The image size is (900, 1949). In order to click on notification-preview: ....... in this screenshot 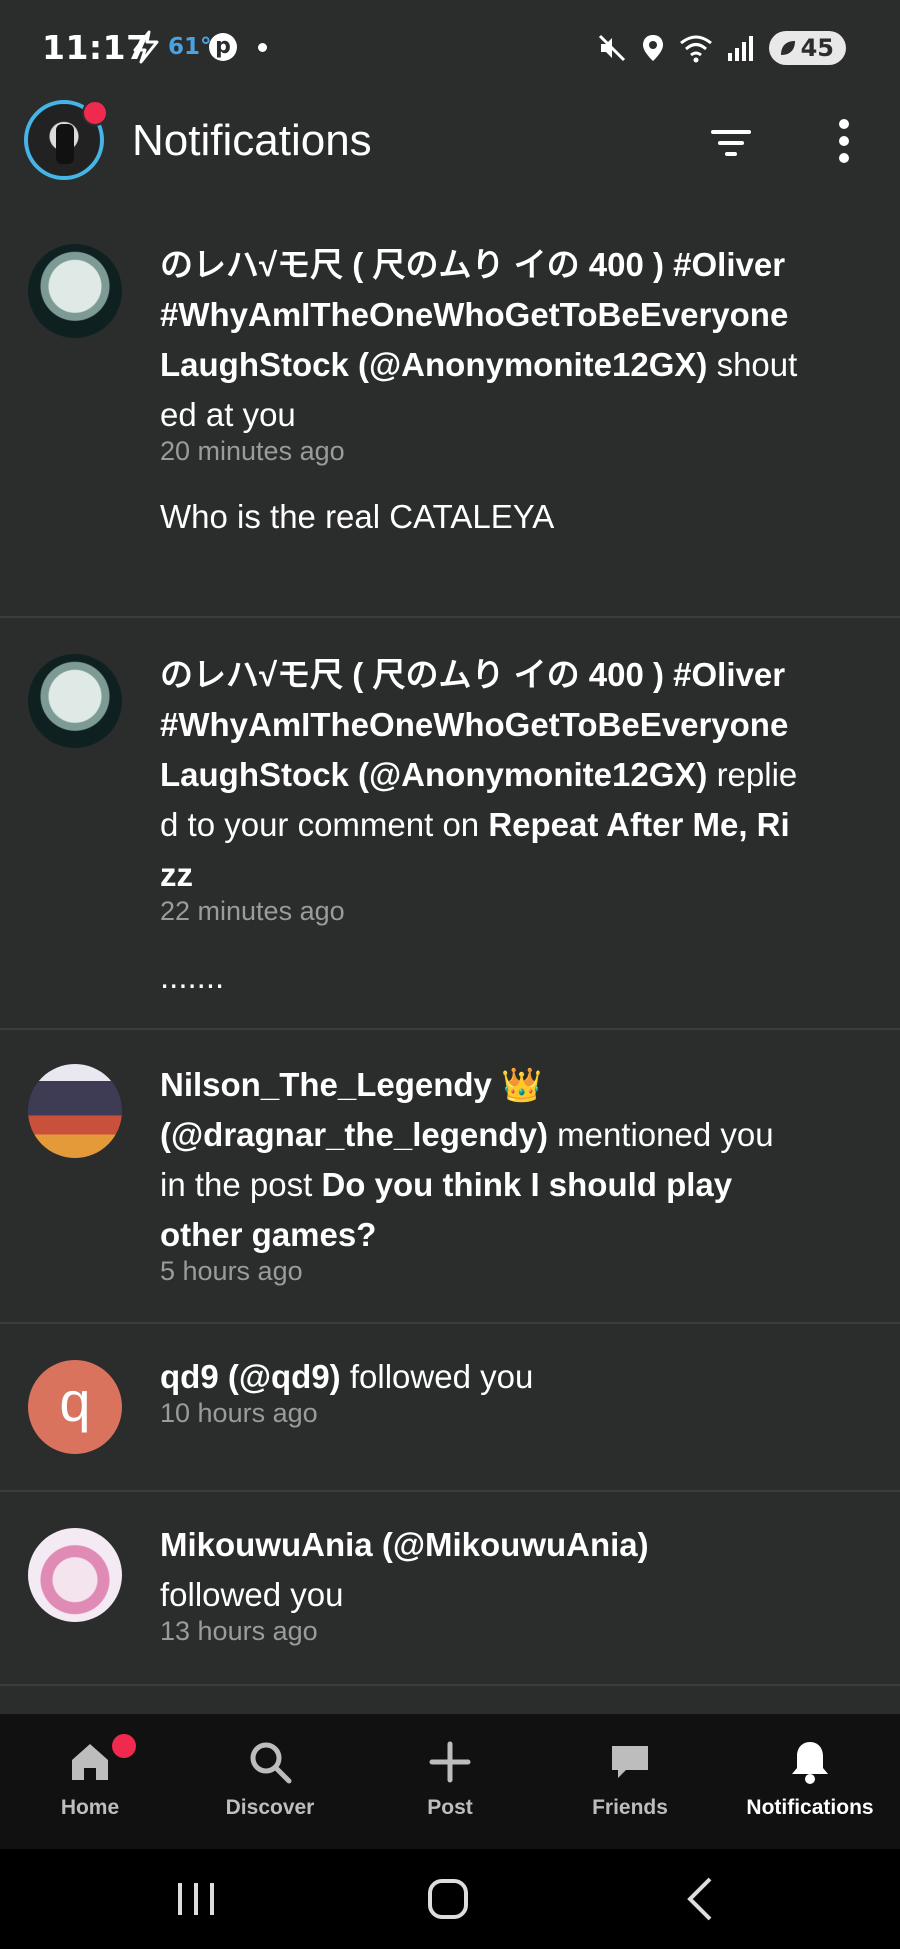, I will do `click(192, 976)`.